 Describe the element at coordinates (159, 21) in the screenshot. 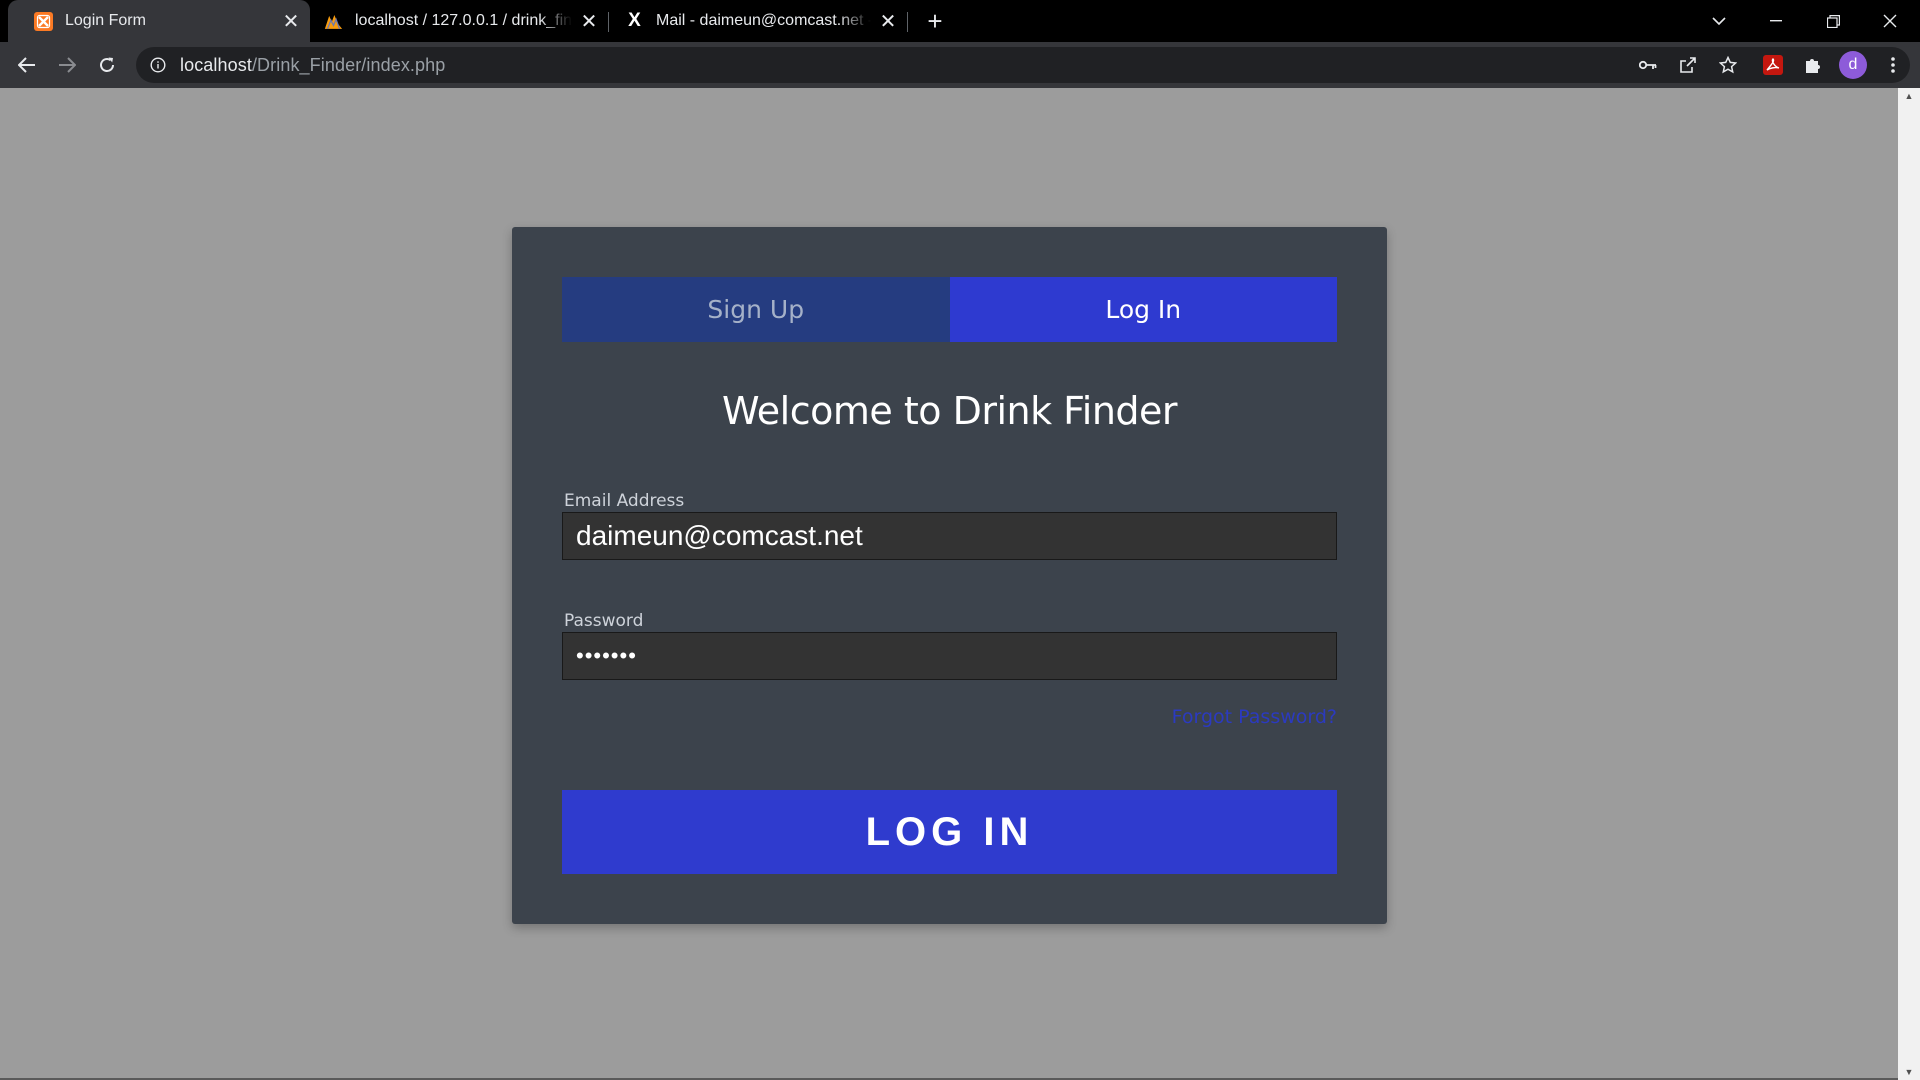

I see `tab-login-form: Login Form ✕` at that location.